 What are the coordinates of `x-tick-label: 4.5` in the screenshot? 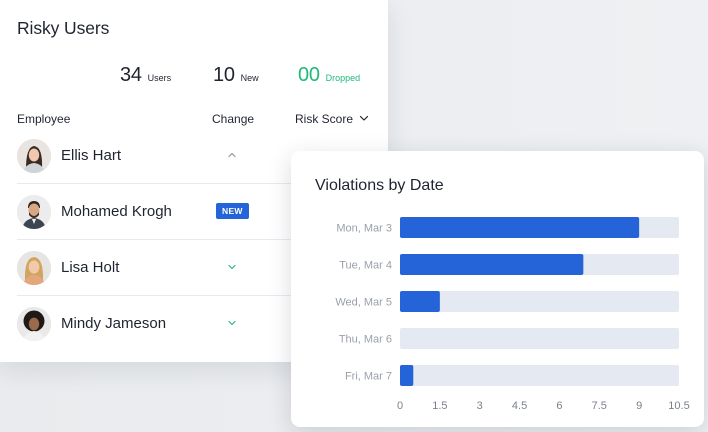 It's located at (519, 406).